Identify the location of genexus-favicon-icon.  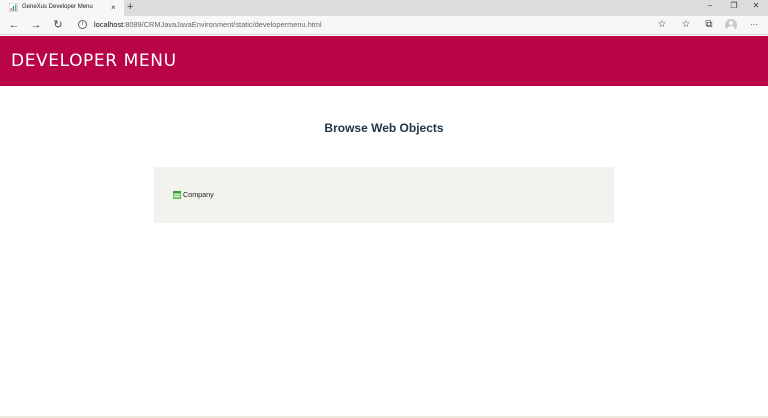
(13, 7).